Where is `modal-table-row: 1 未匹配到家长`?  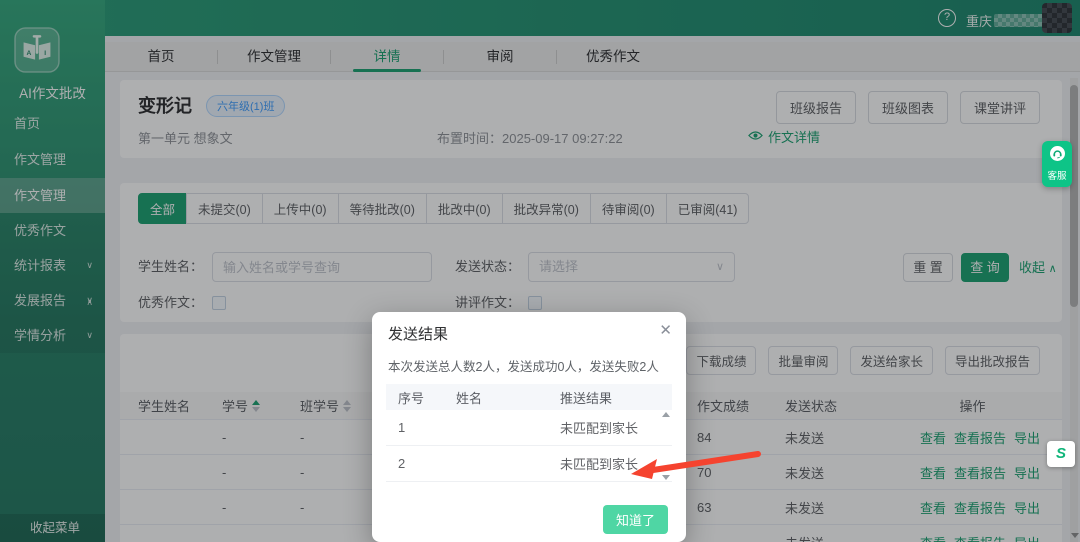 modal-table-row: 1 未匹配到家长 is located at coordinates (529, 428).